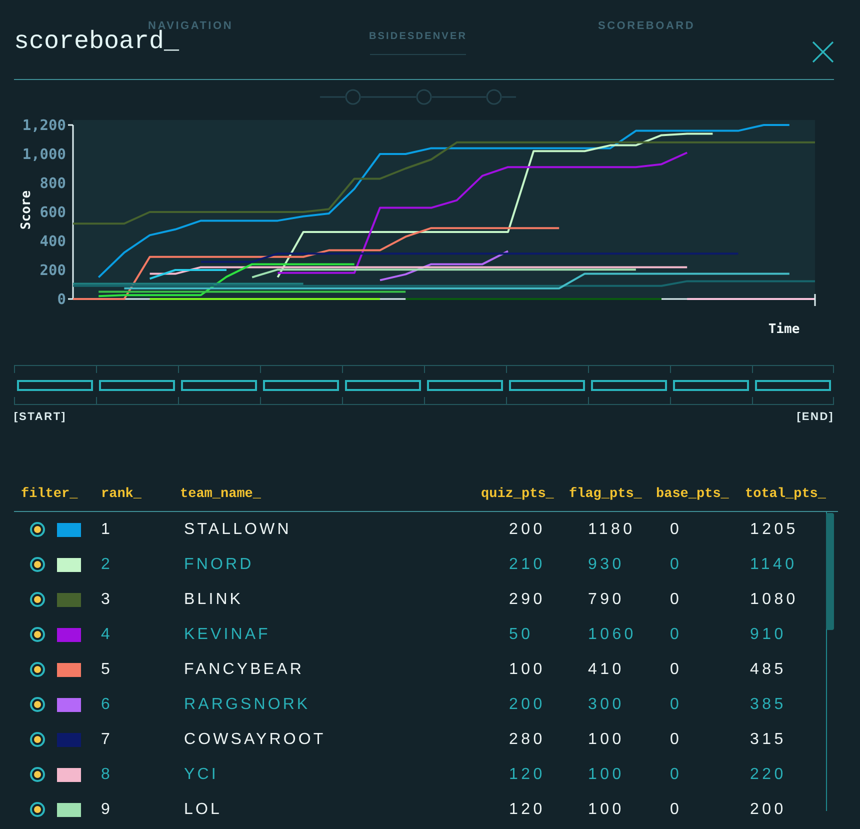 The width and height of the screenshot is (860, 829). Describe the element at coordinates (61, 300) in the screenshot. I see `axis-tick-label: 0` at that location.